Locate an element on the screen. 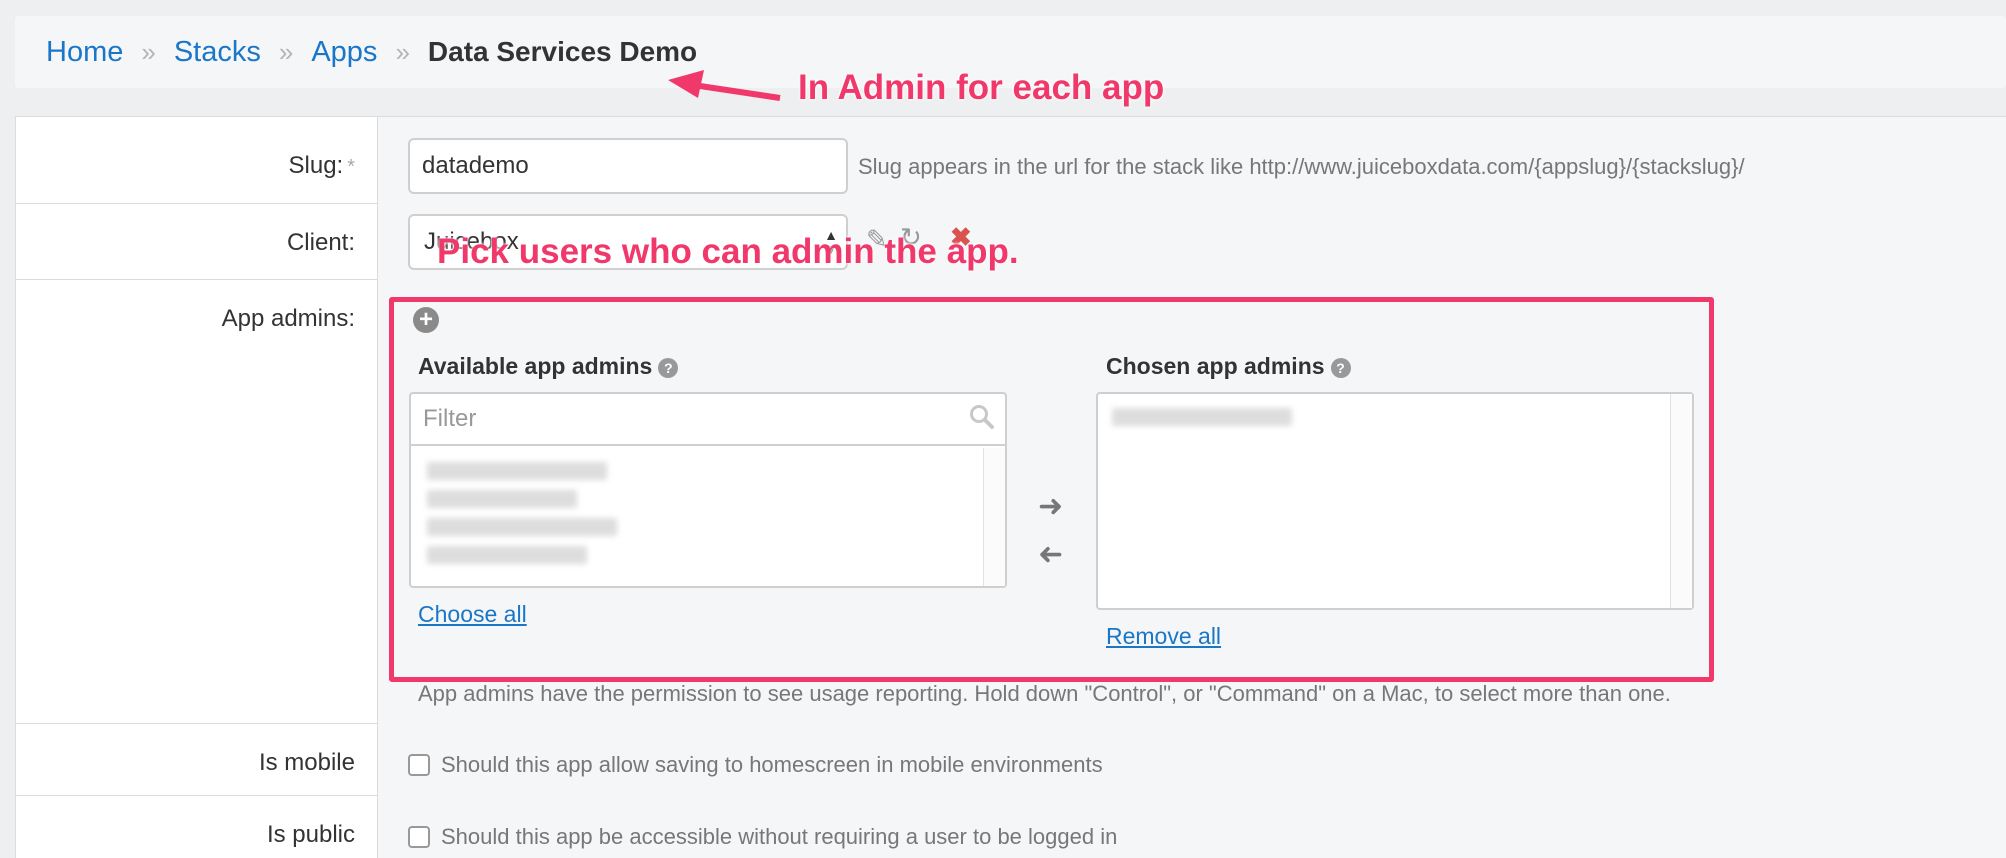  is-mobile-label: Is mobile is located at coordinates (306, 762).